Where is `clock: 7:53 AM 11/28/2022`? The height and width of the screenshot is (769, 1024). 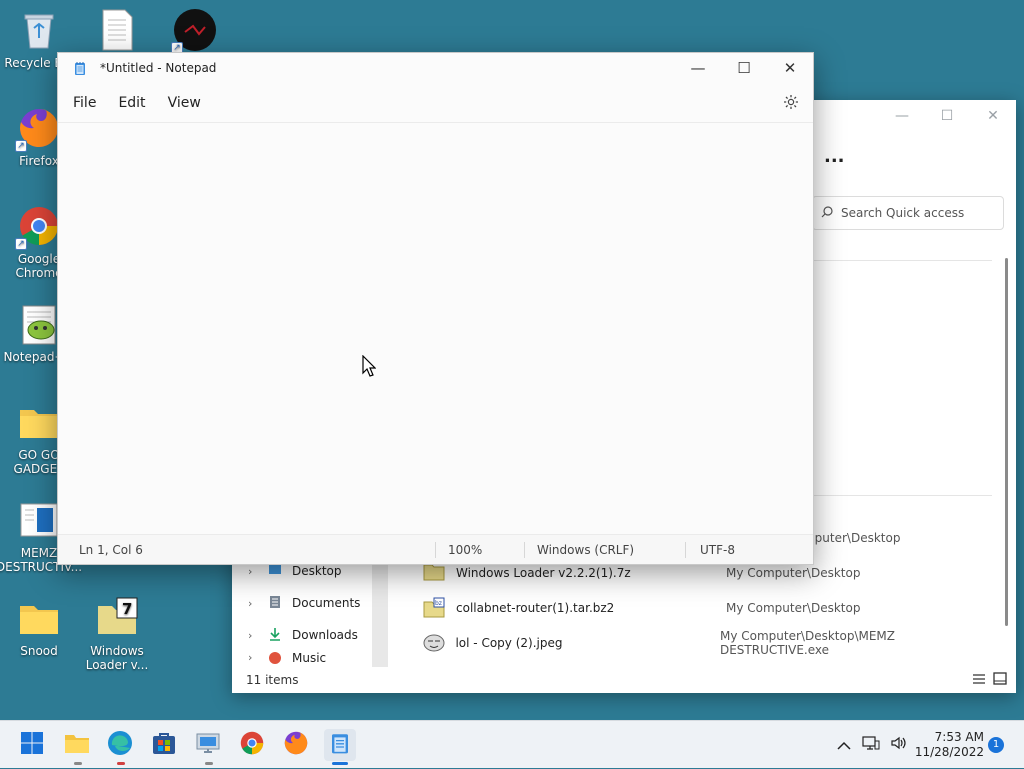
clock: 7:53 AM 11/28/2022 is located at coordinates (949, 745).